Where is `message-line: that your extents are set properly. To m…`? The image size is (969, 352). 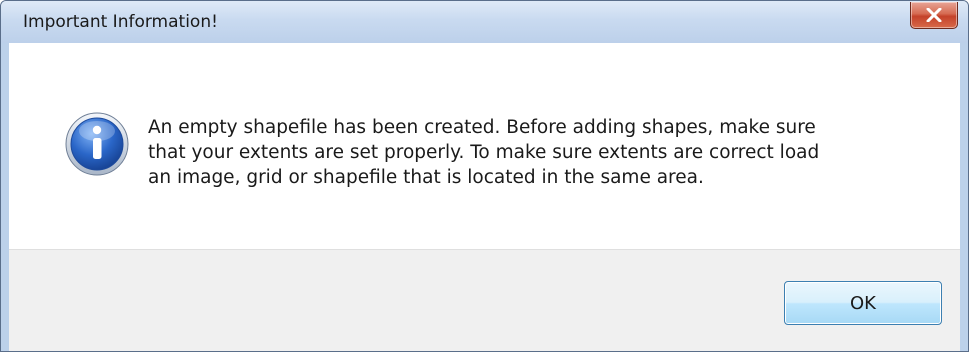 message-line: that your extents are set properly. To m… is located at coordinates (484, 152).